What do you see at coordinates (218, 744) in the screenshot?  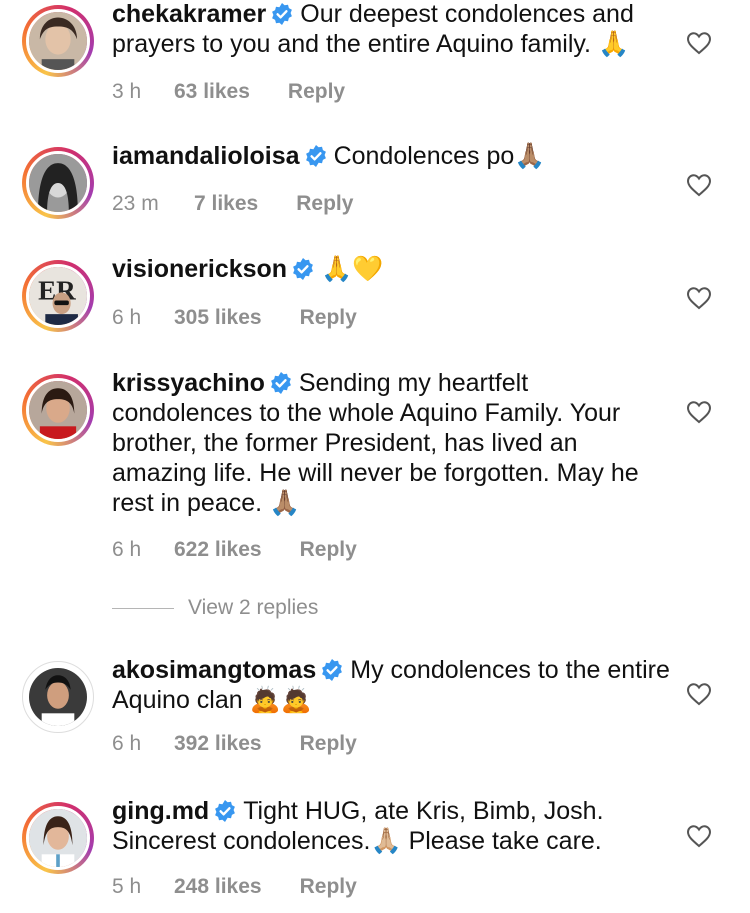 I see `likes-count: 392 likes` at bounding box center [218, 744].